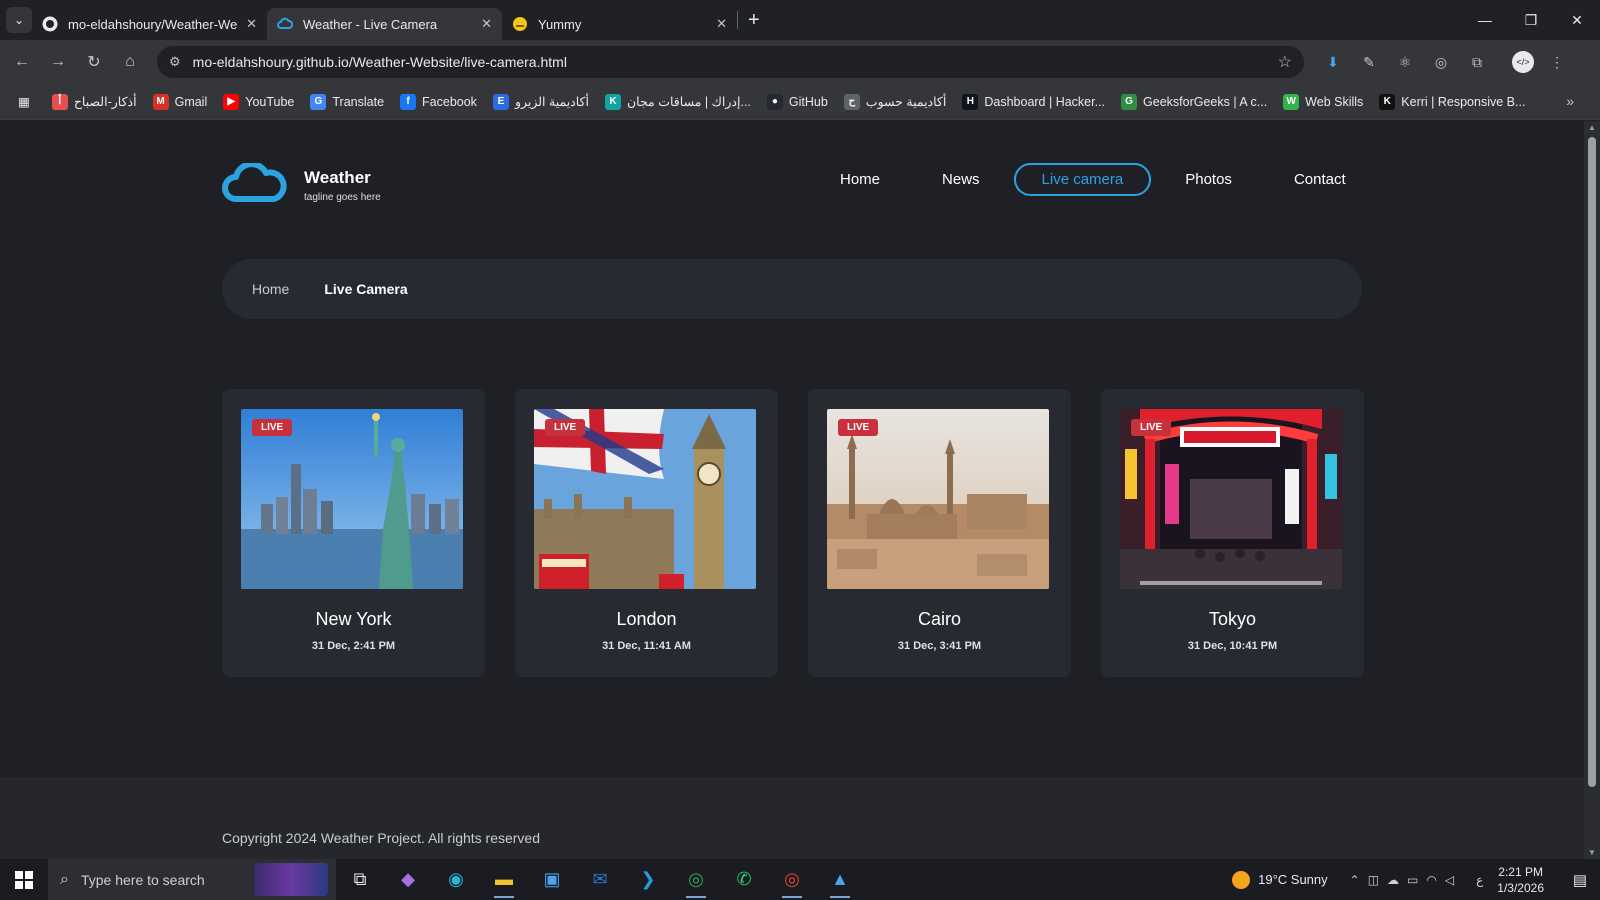 Image resolution: width=1600 pixels, height=900 pixels. What do you see at coordinates (94, 62) in the screenshot?
I see `reload-icon: ↻` at bounding box center [94, 62].